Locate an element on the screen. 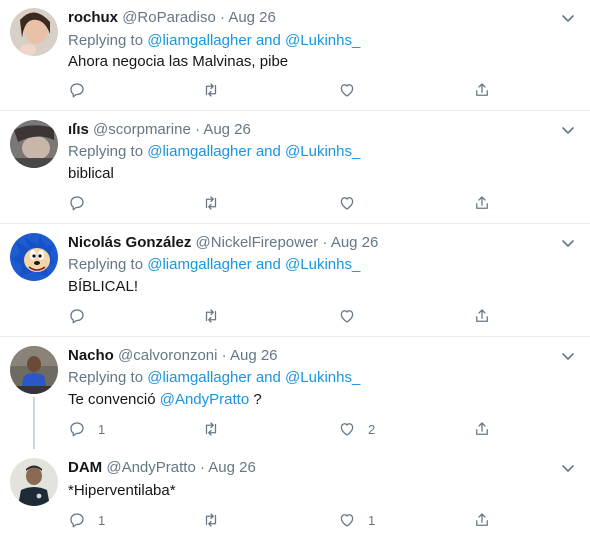 Image resolution: width=590 pixels, height=547 pixels. display-name: Nacho is located at coordinates (91, 355).